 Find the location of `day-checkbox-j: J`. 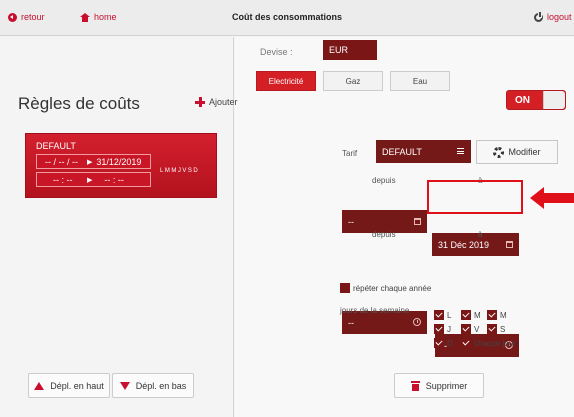

day-checkbox-j: J is located at coordinates (442, 329).